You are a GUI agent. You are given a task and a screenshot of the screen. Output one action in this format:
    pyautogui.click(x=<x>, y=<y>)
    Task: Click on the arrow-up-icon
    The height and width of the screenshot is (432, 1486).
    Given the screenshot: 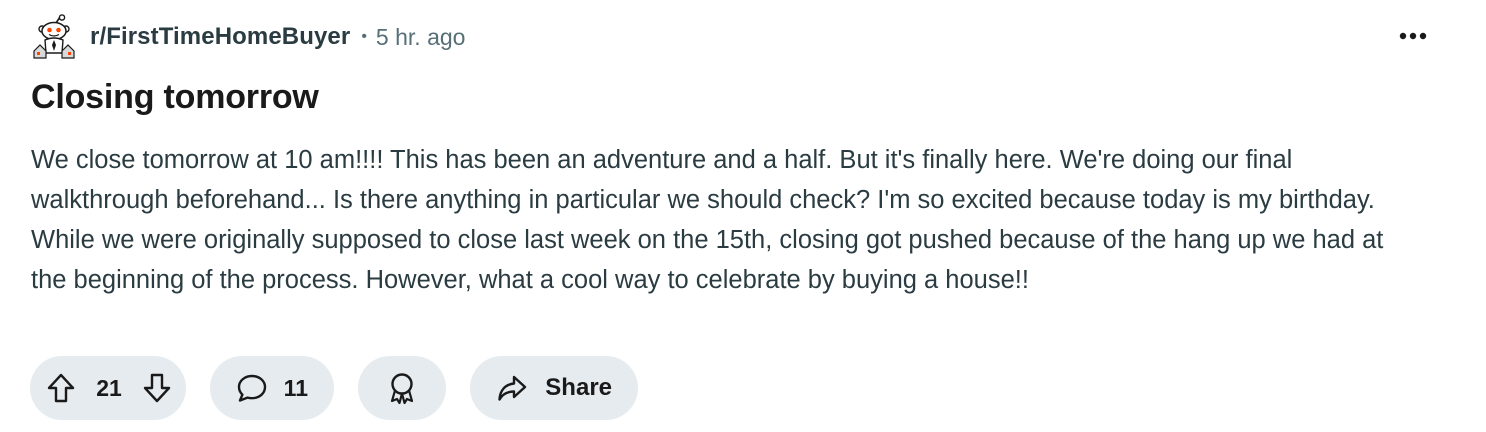 What is the action you would take?
    pyautogui.click(x=61, y=388)
    